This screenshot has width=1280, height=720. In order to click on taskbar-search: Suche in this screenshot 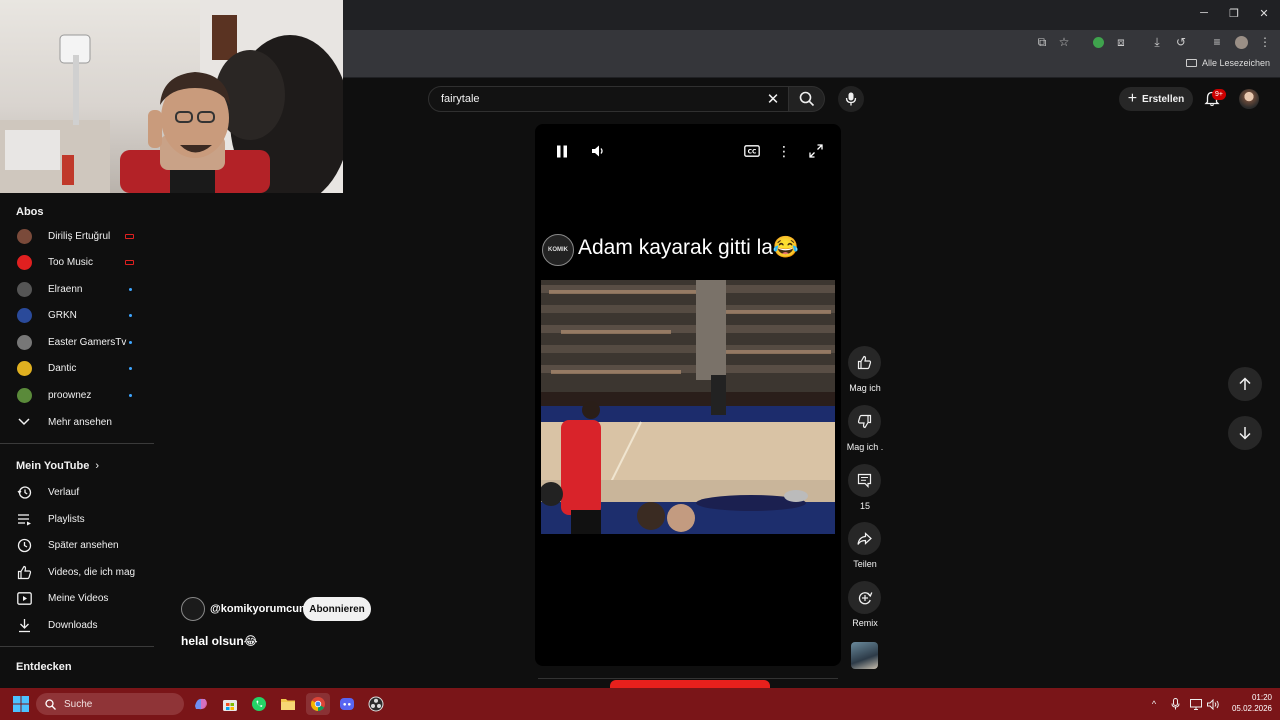, I will do `click(110, 704)`.